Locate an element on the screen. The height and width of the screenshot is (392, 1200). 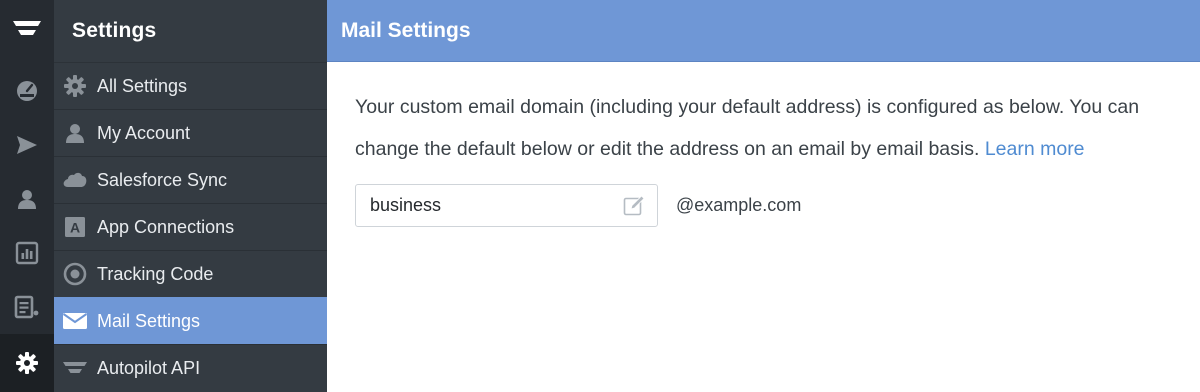
sidebar-item-label: My Account is located at coordinates (144, 132).